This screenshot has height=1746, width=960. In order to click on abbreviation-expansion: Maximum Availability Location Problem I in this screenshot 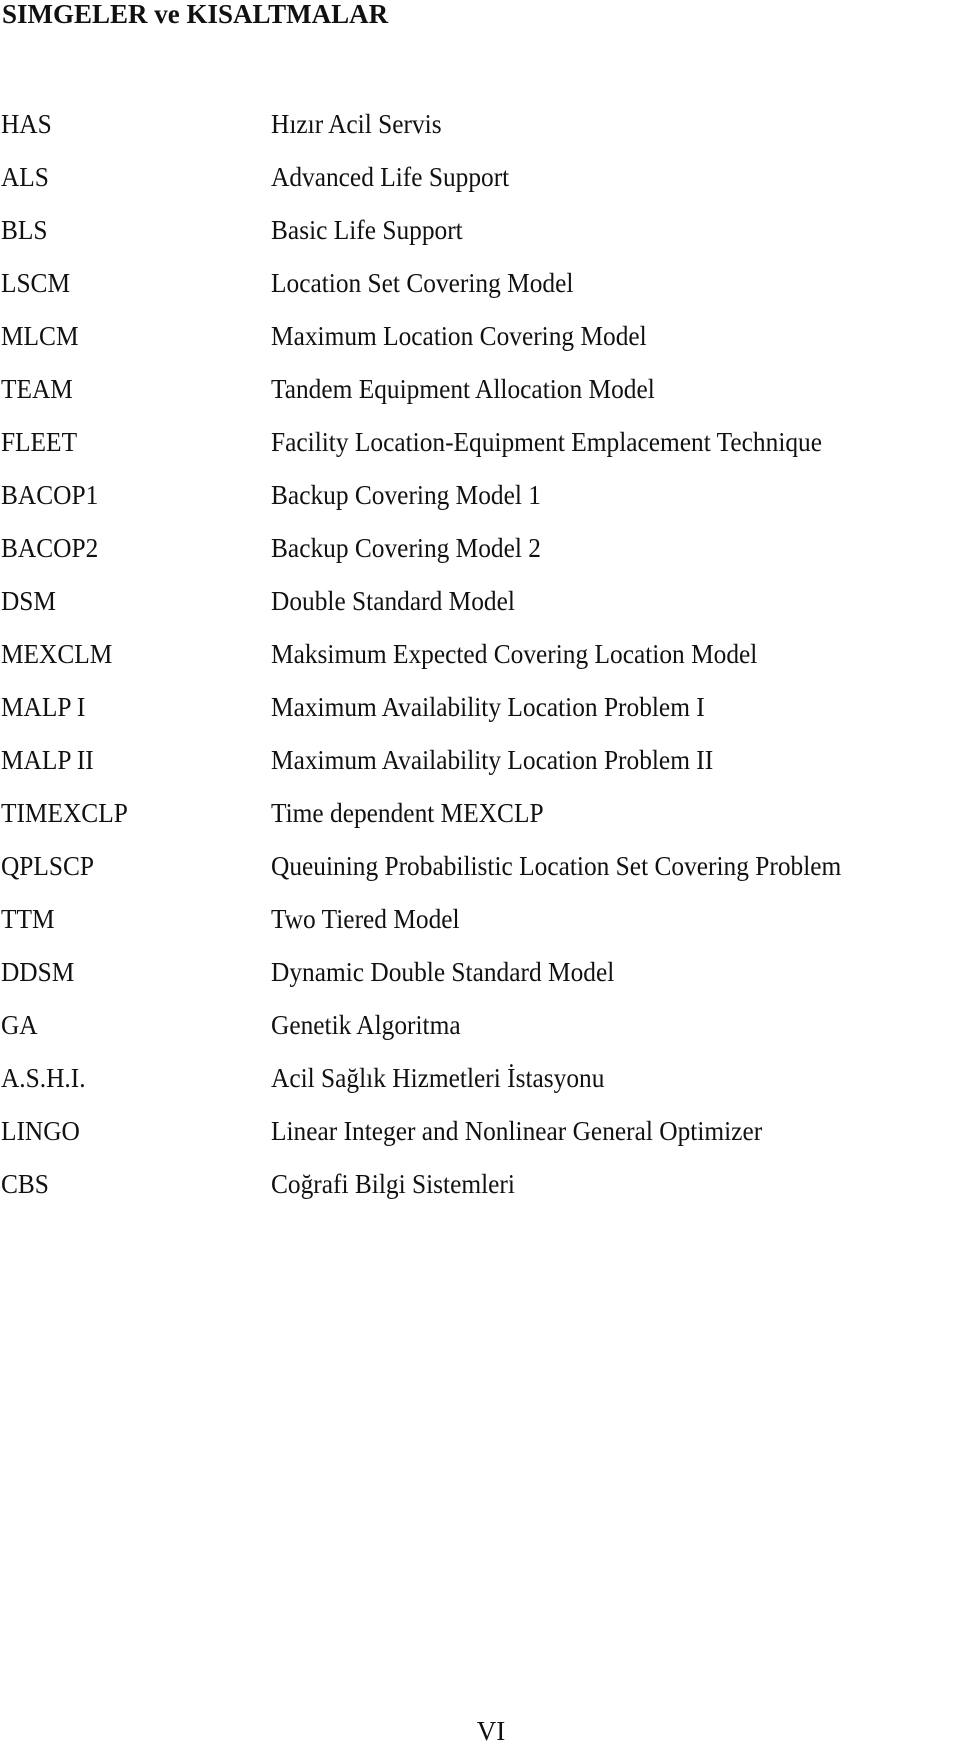, I will do `click(488, 706)`.